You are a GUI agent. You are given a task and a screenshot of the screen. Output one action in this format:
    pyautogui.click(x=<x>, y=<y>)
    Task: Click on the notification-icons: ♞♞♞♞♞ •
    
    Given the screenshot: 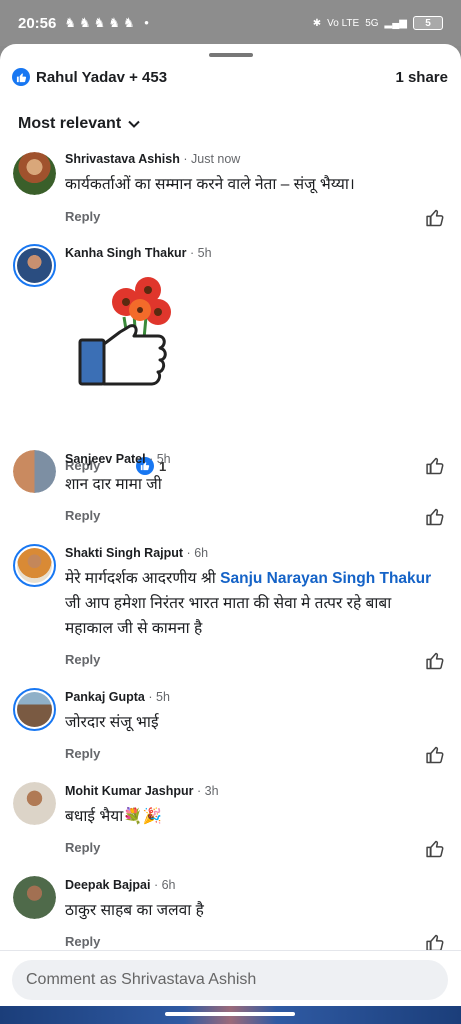 What is the action you would take?
    pyautogui.click(x=108, y=22)
    